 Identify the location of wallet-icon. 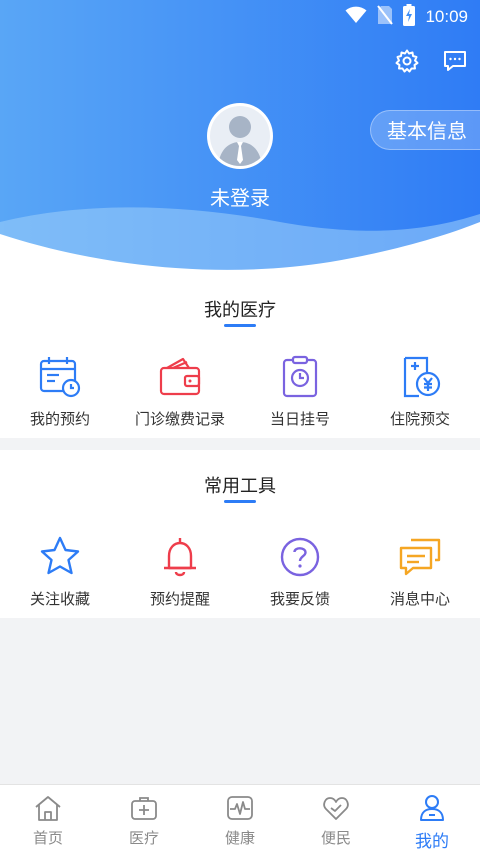
(180, 377).